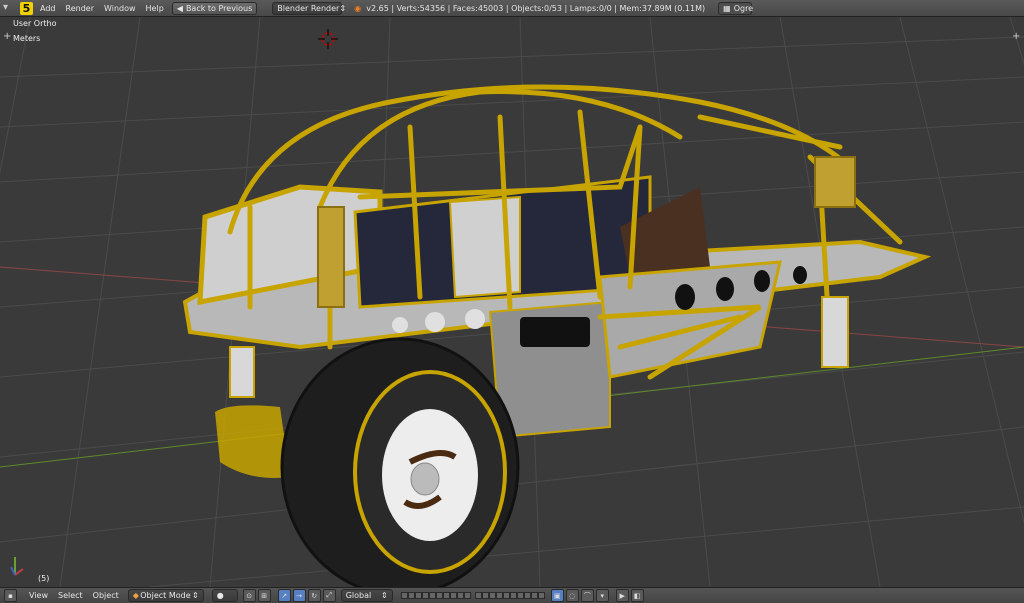  What do you see at coordinates (35, 23) in the screenshot?
I see `view-name-label: User Ortho` at bounding box center [35, 23].